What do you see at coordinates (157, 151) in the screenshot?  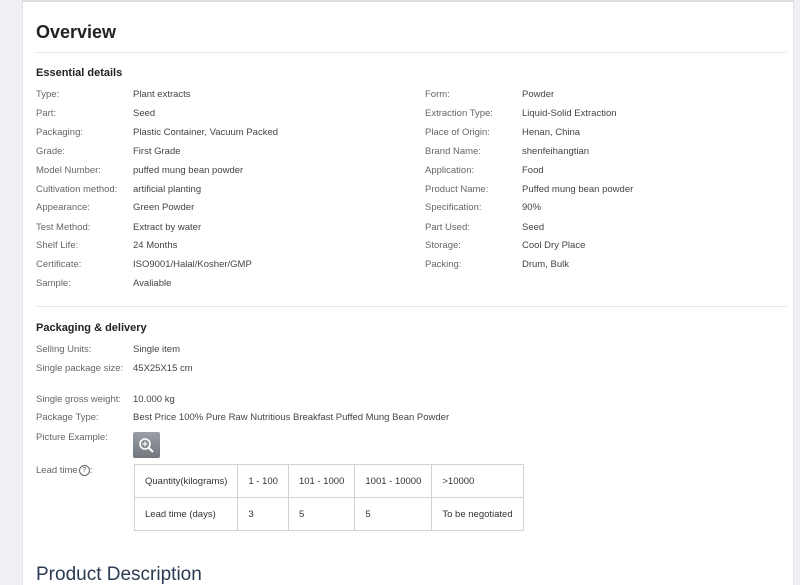 I see `grade-value: First Grade` at bounding box center [157, 151].